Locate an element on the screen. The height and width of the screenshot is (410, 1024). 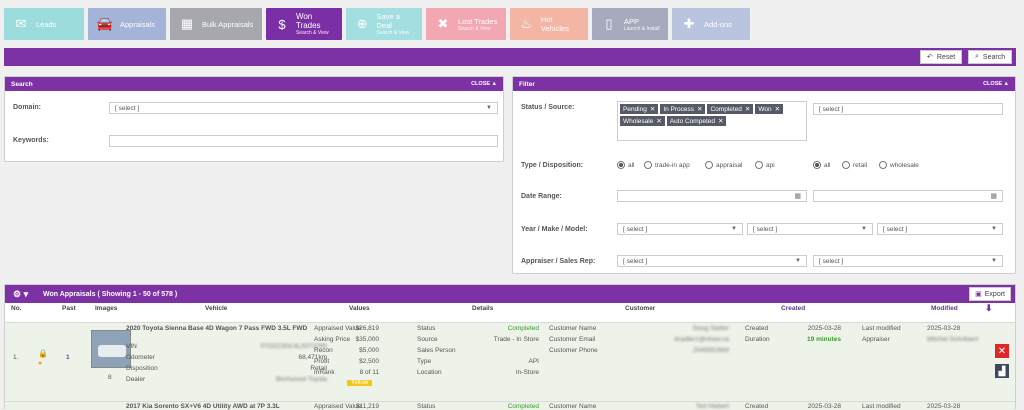
type-radio-trade-in-app: trade-in app is located at coordinates (667, 165).